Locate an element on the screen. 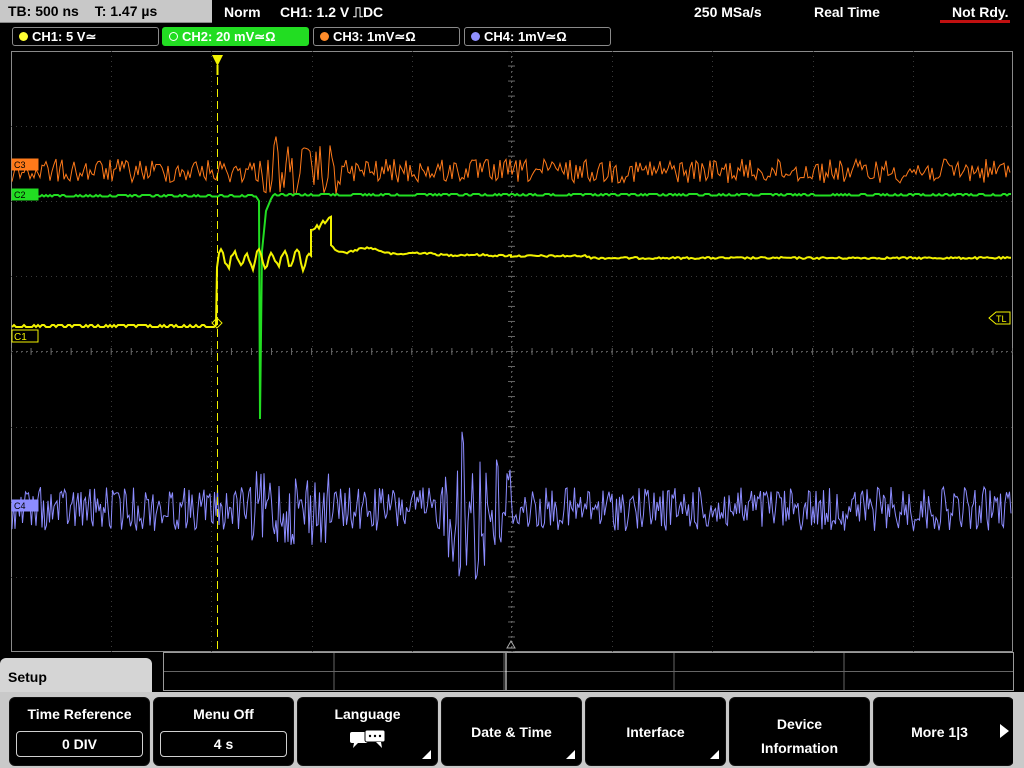 This screenshot has width=1024, height=768. overview-grid is located at coordinates (588, 671).